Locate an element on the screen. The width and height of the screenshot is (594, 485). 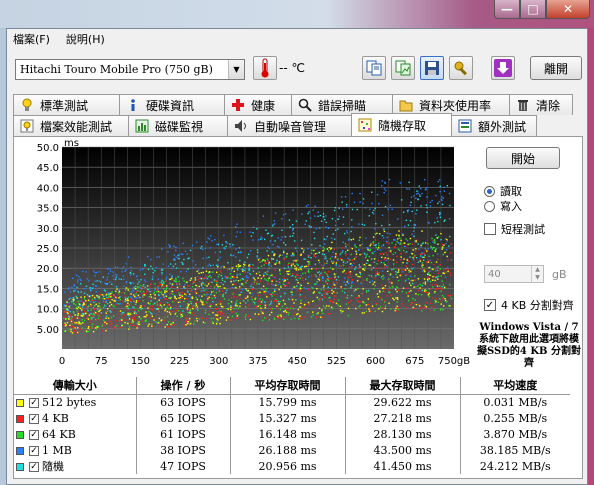
x-tick-label: 750gB is located at coordinates (454, 361).